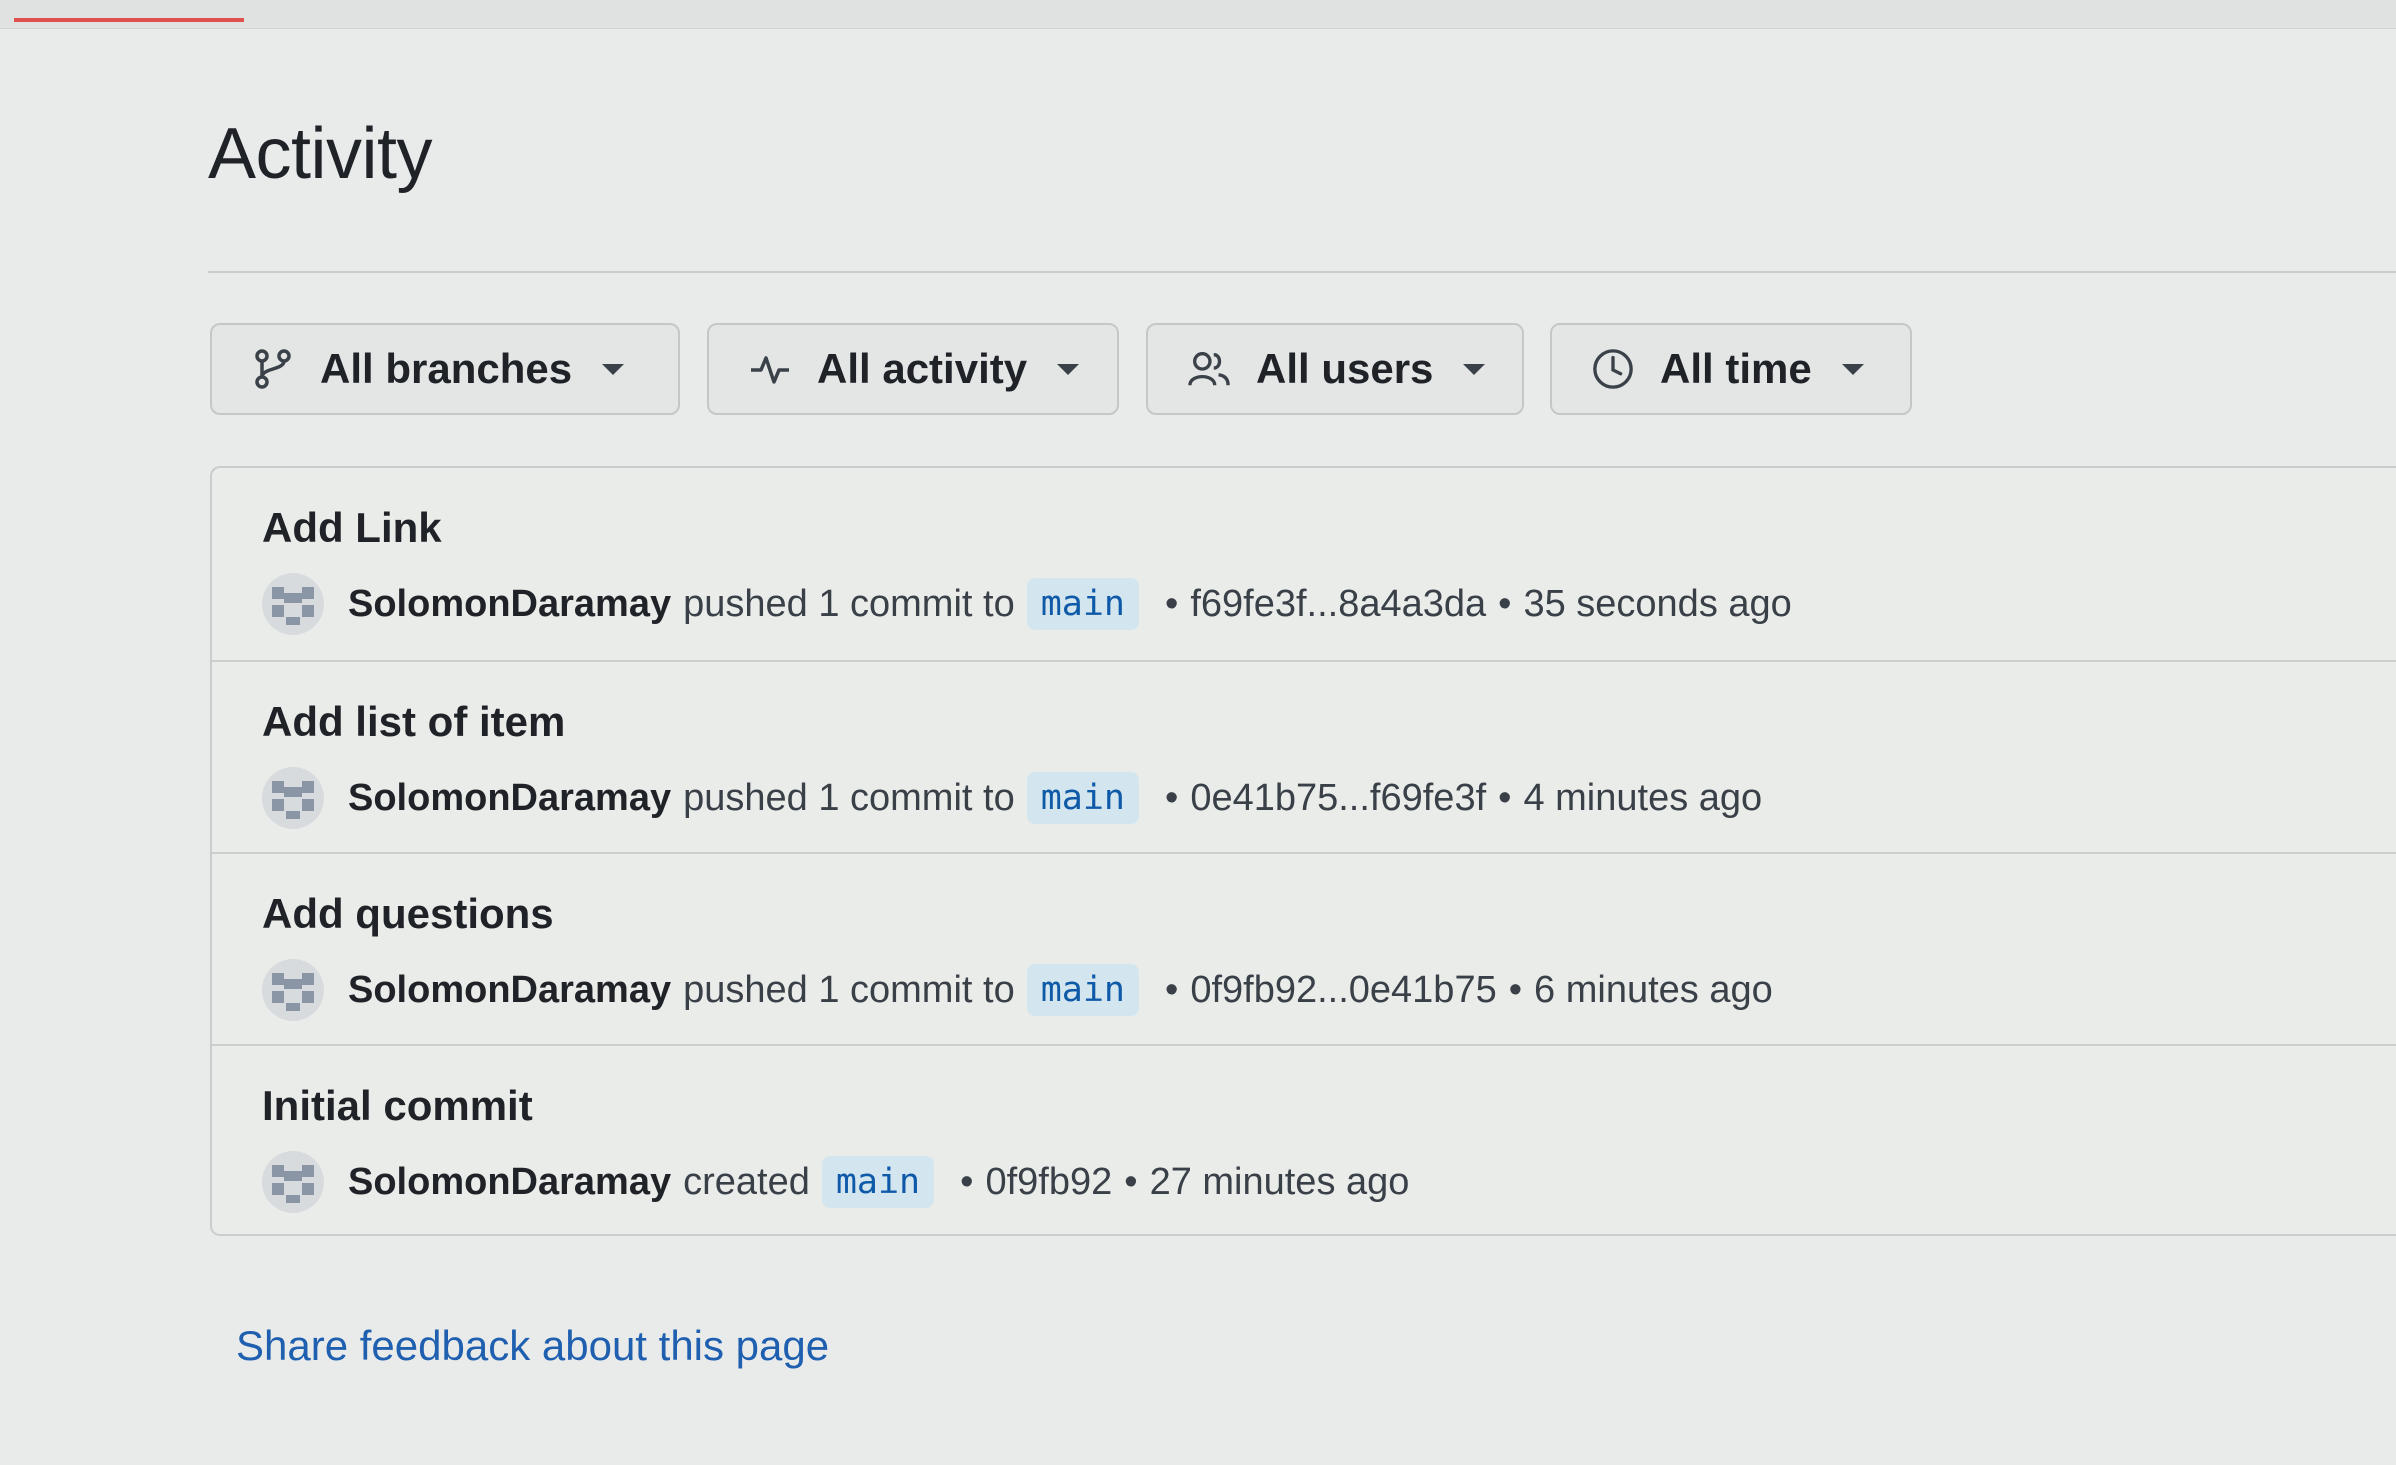 The image size is (2396, 1465). I want to click on people-icon, so click(1209, 369).